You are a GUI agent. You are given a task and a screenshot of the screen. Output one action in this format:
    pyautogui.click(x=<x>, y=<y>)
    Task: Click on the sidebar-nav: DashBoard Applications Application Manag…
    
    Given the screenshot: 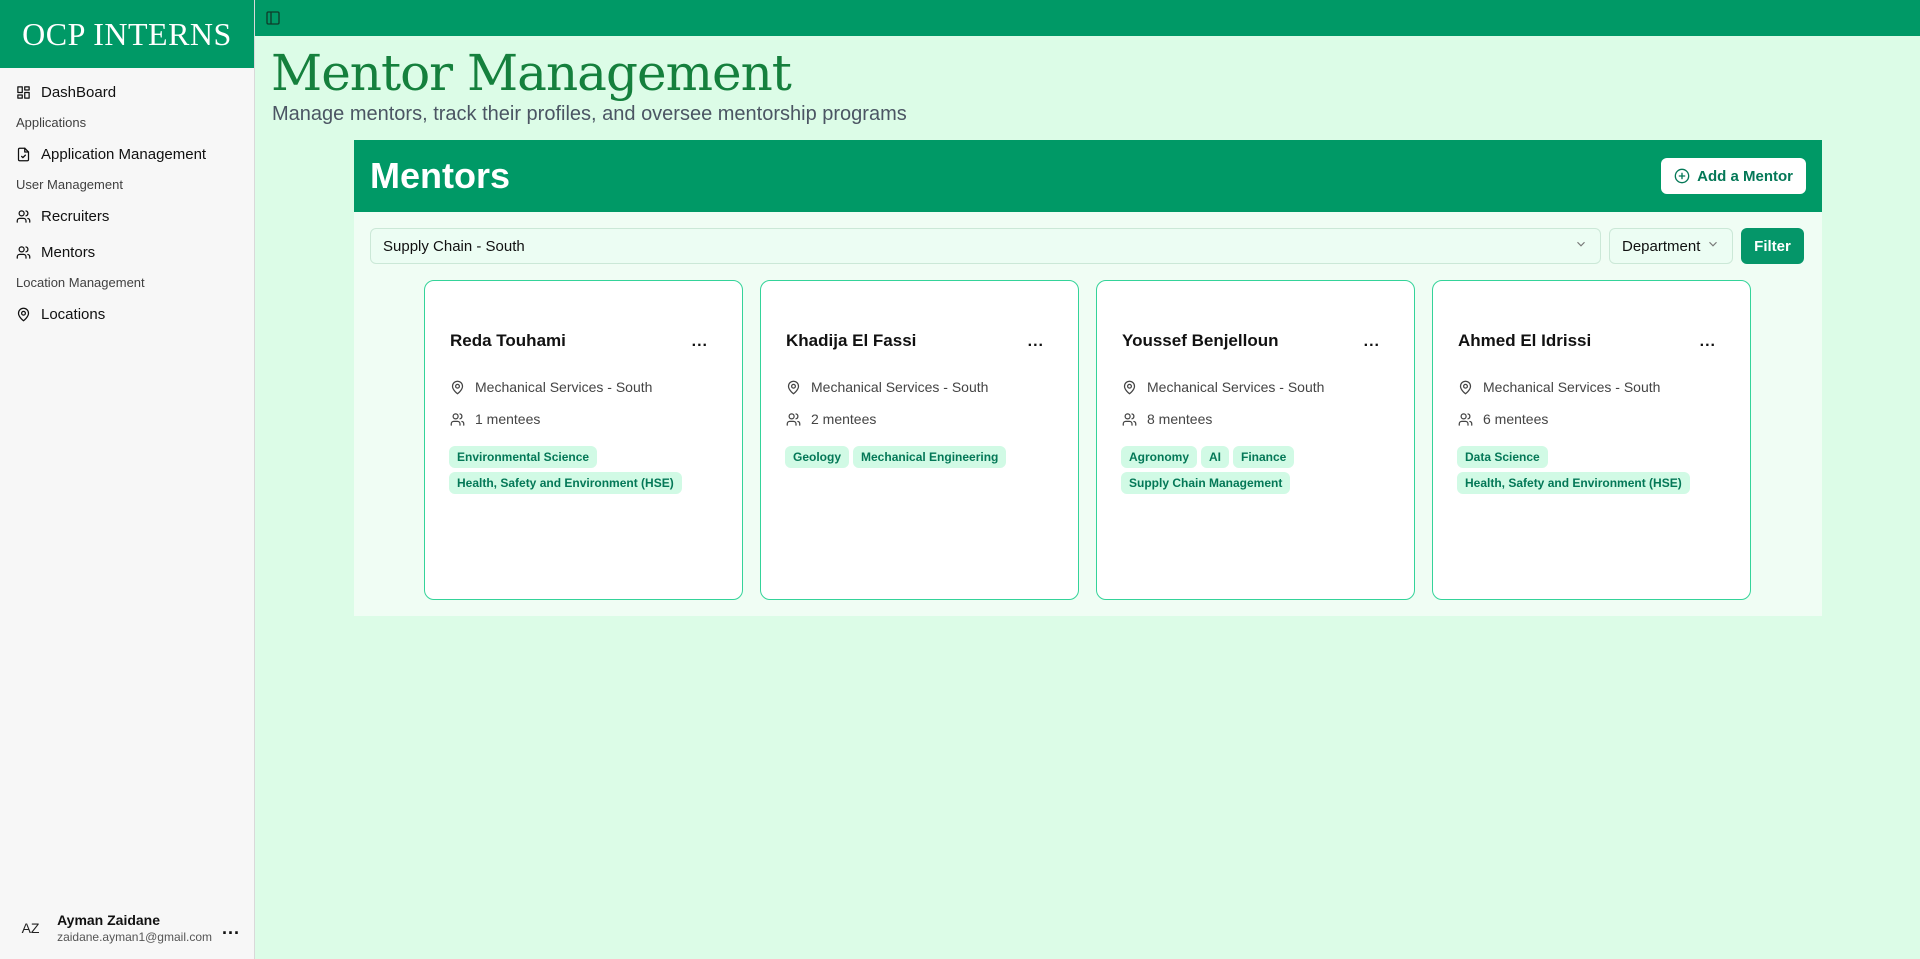 What is the action you would take?
    pyautogui.click(x=127, y=200)
    